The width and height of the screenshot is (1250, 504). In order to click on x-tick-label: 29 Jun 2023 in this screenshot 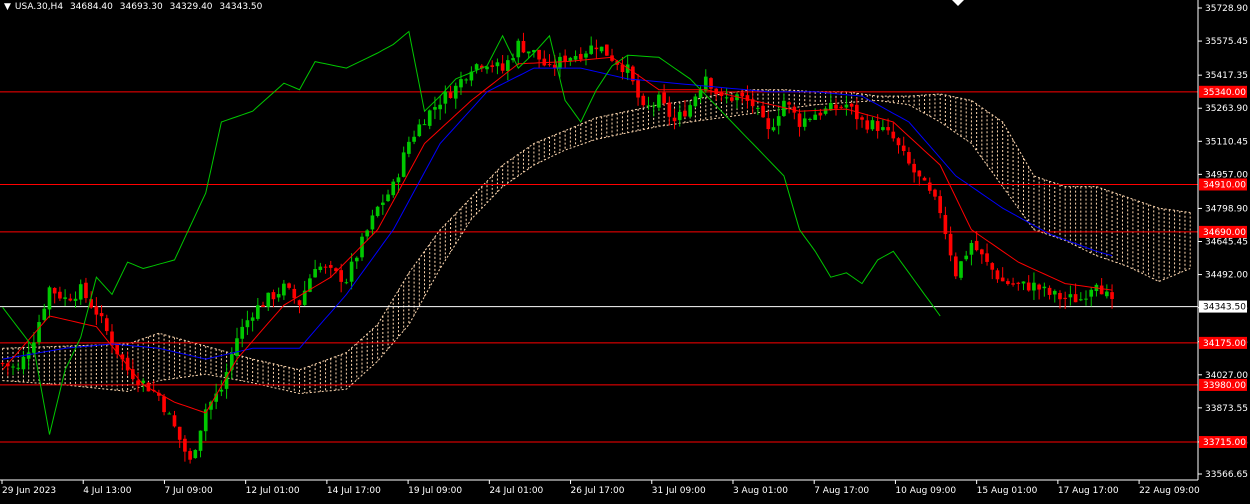, I will do `click(29, 491)`.